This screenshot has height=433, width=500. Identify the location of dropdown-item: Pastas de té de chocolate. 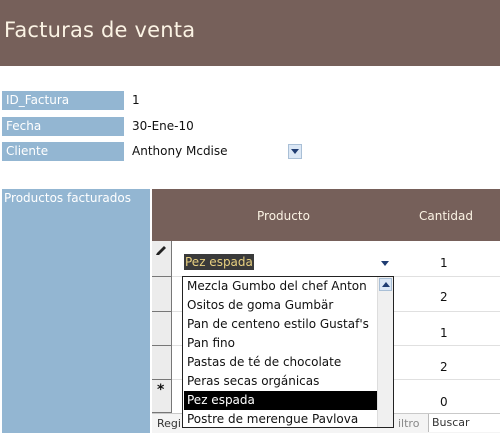
(281, 362).